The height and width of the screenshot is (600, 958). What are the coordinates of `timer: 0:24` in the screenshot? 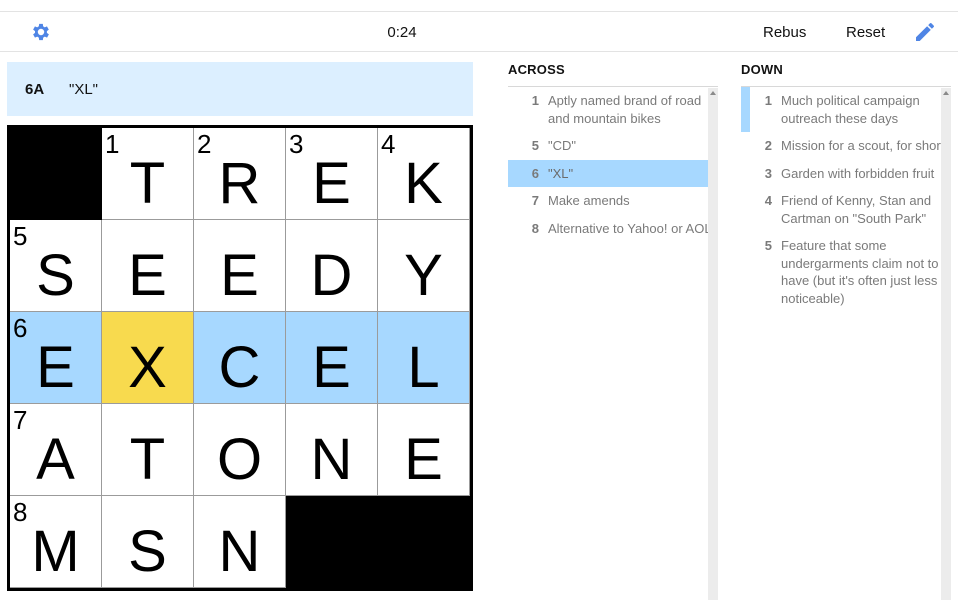 It's located at (402, 32).